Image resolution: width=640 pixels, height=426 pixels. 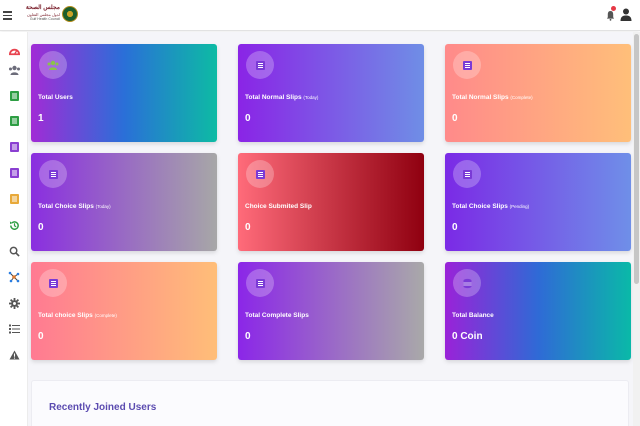 What do you see at coordinates (331, 311) in the screenshot?
I see `stat-card: Total Complete Slips 0` at bounding box center [331, 311].